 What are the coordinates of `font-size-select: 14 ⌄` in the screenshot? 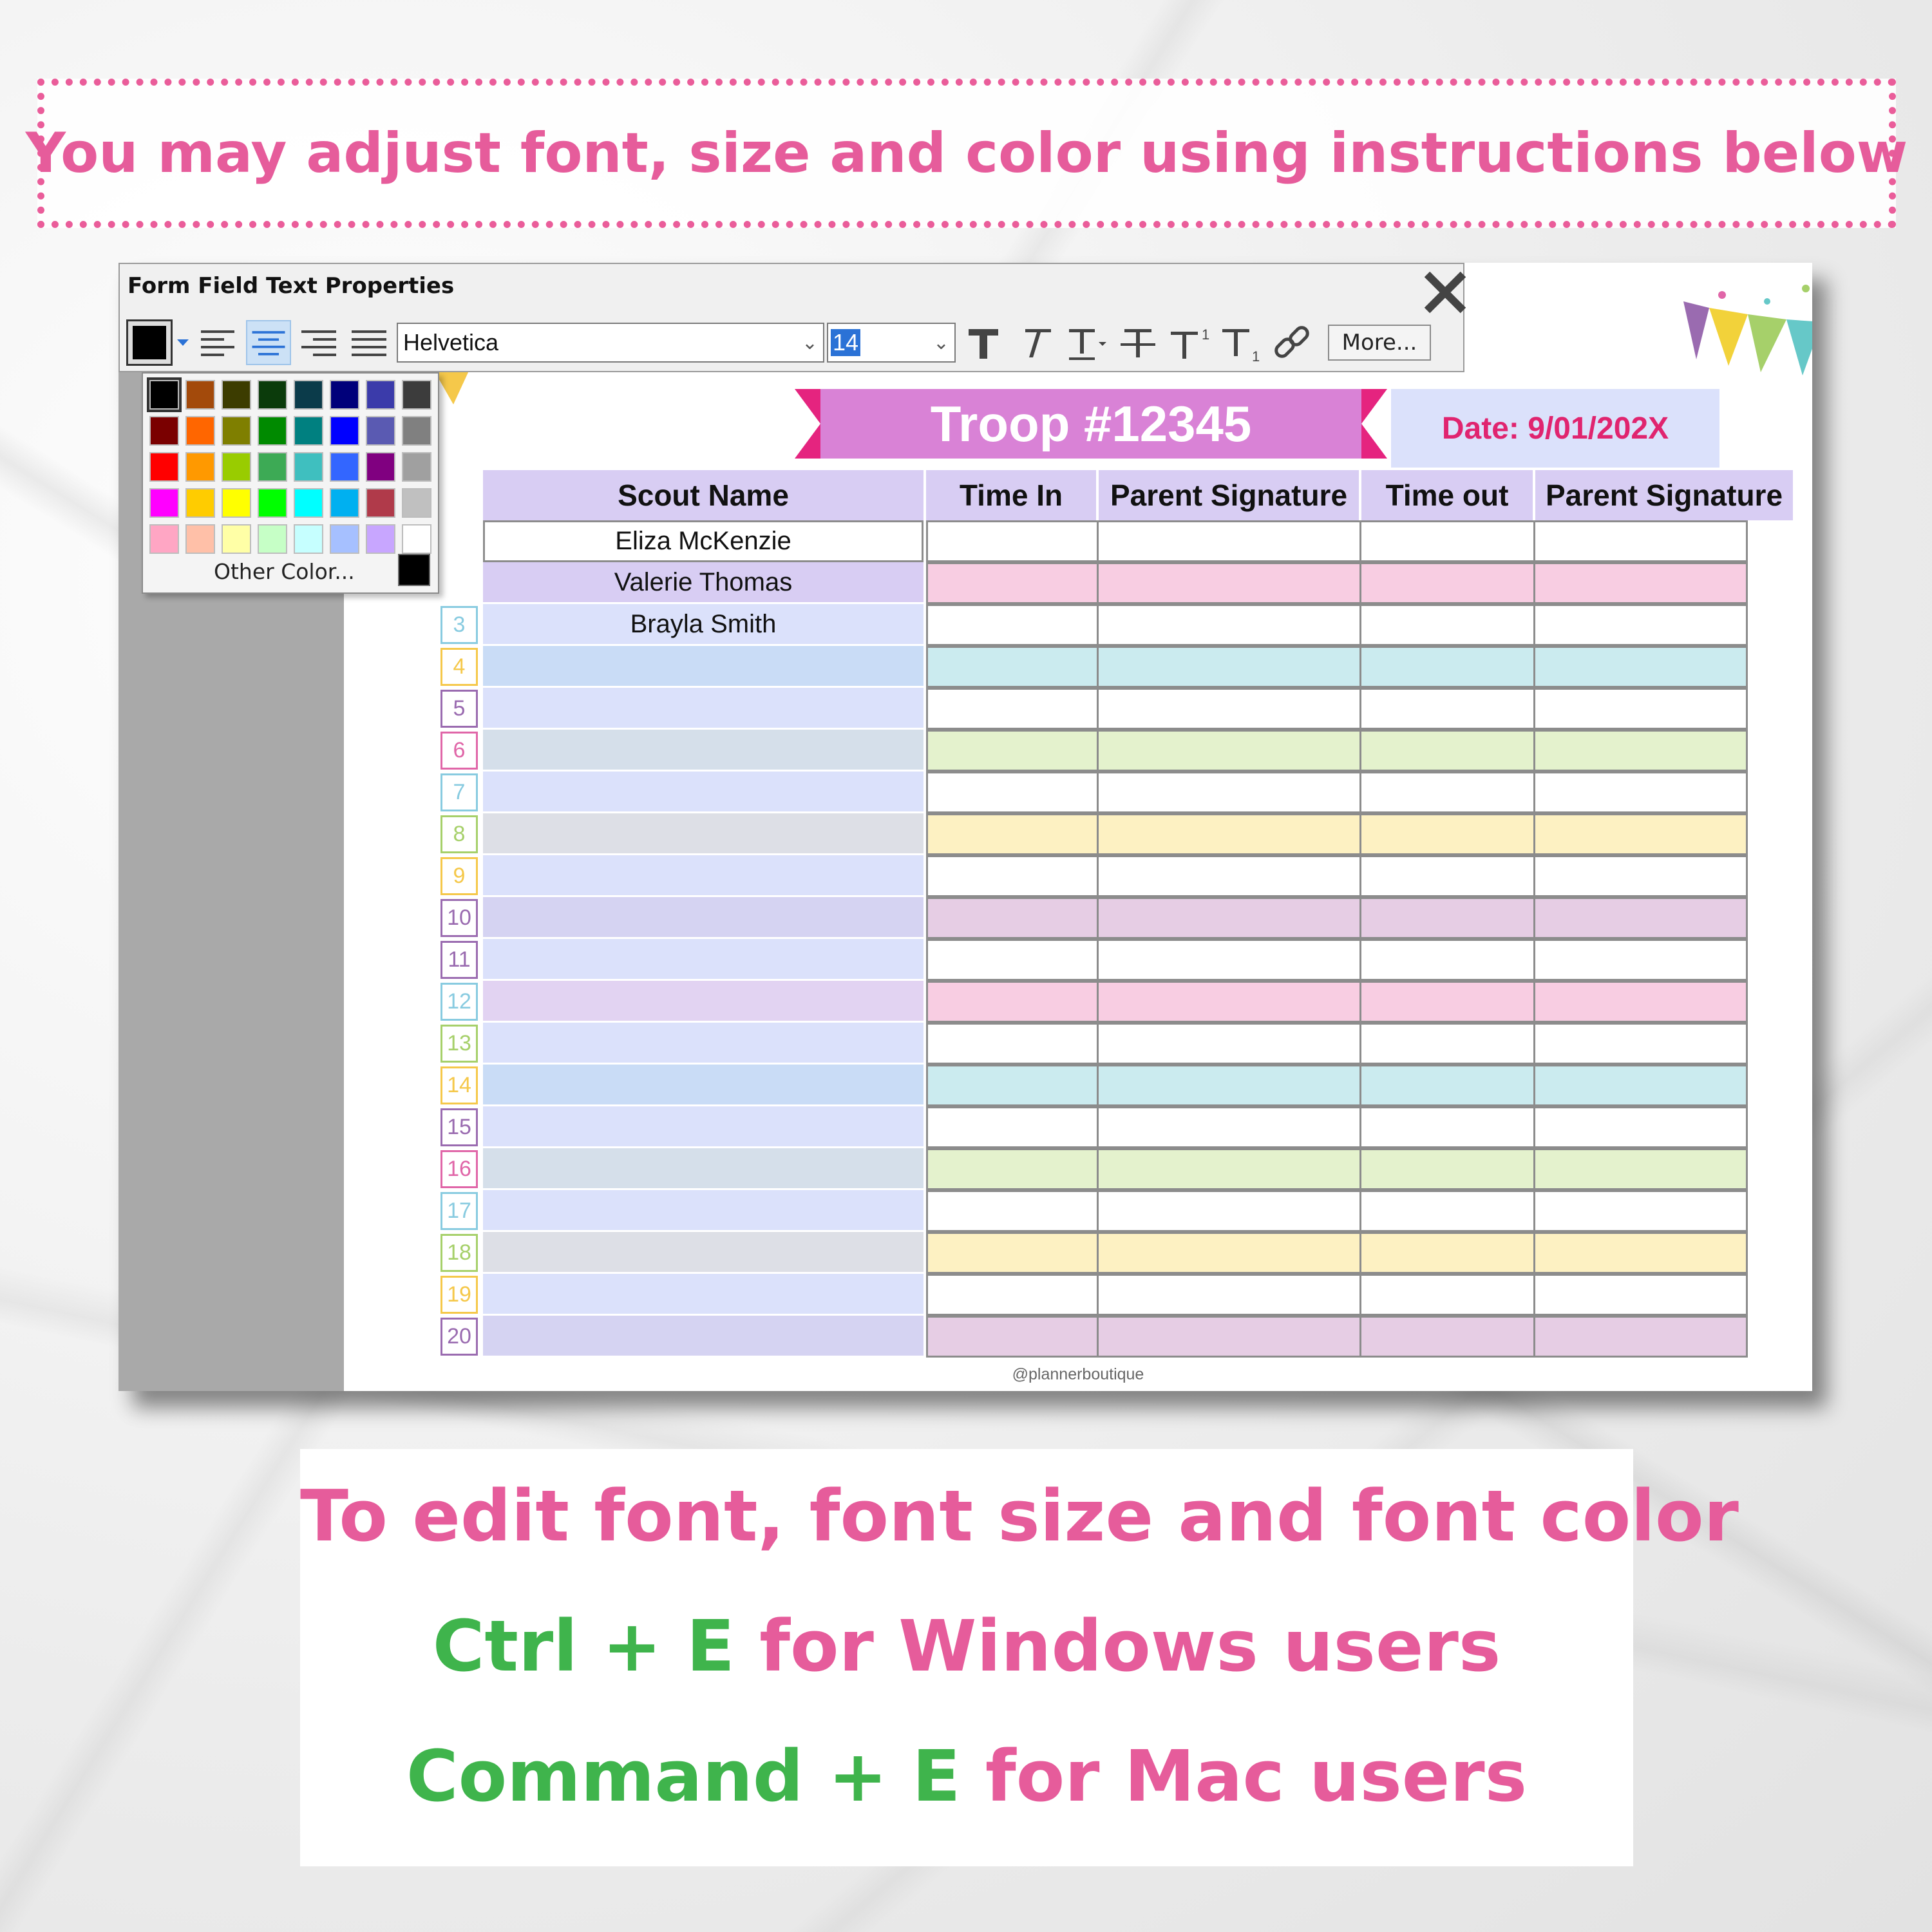 It's located at (891, 343).